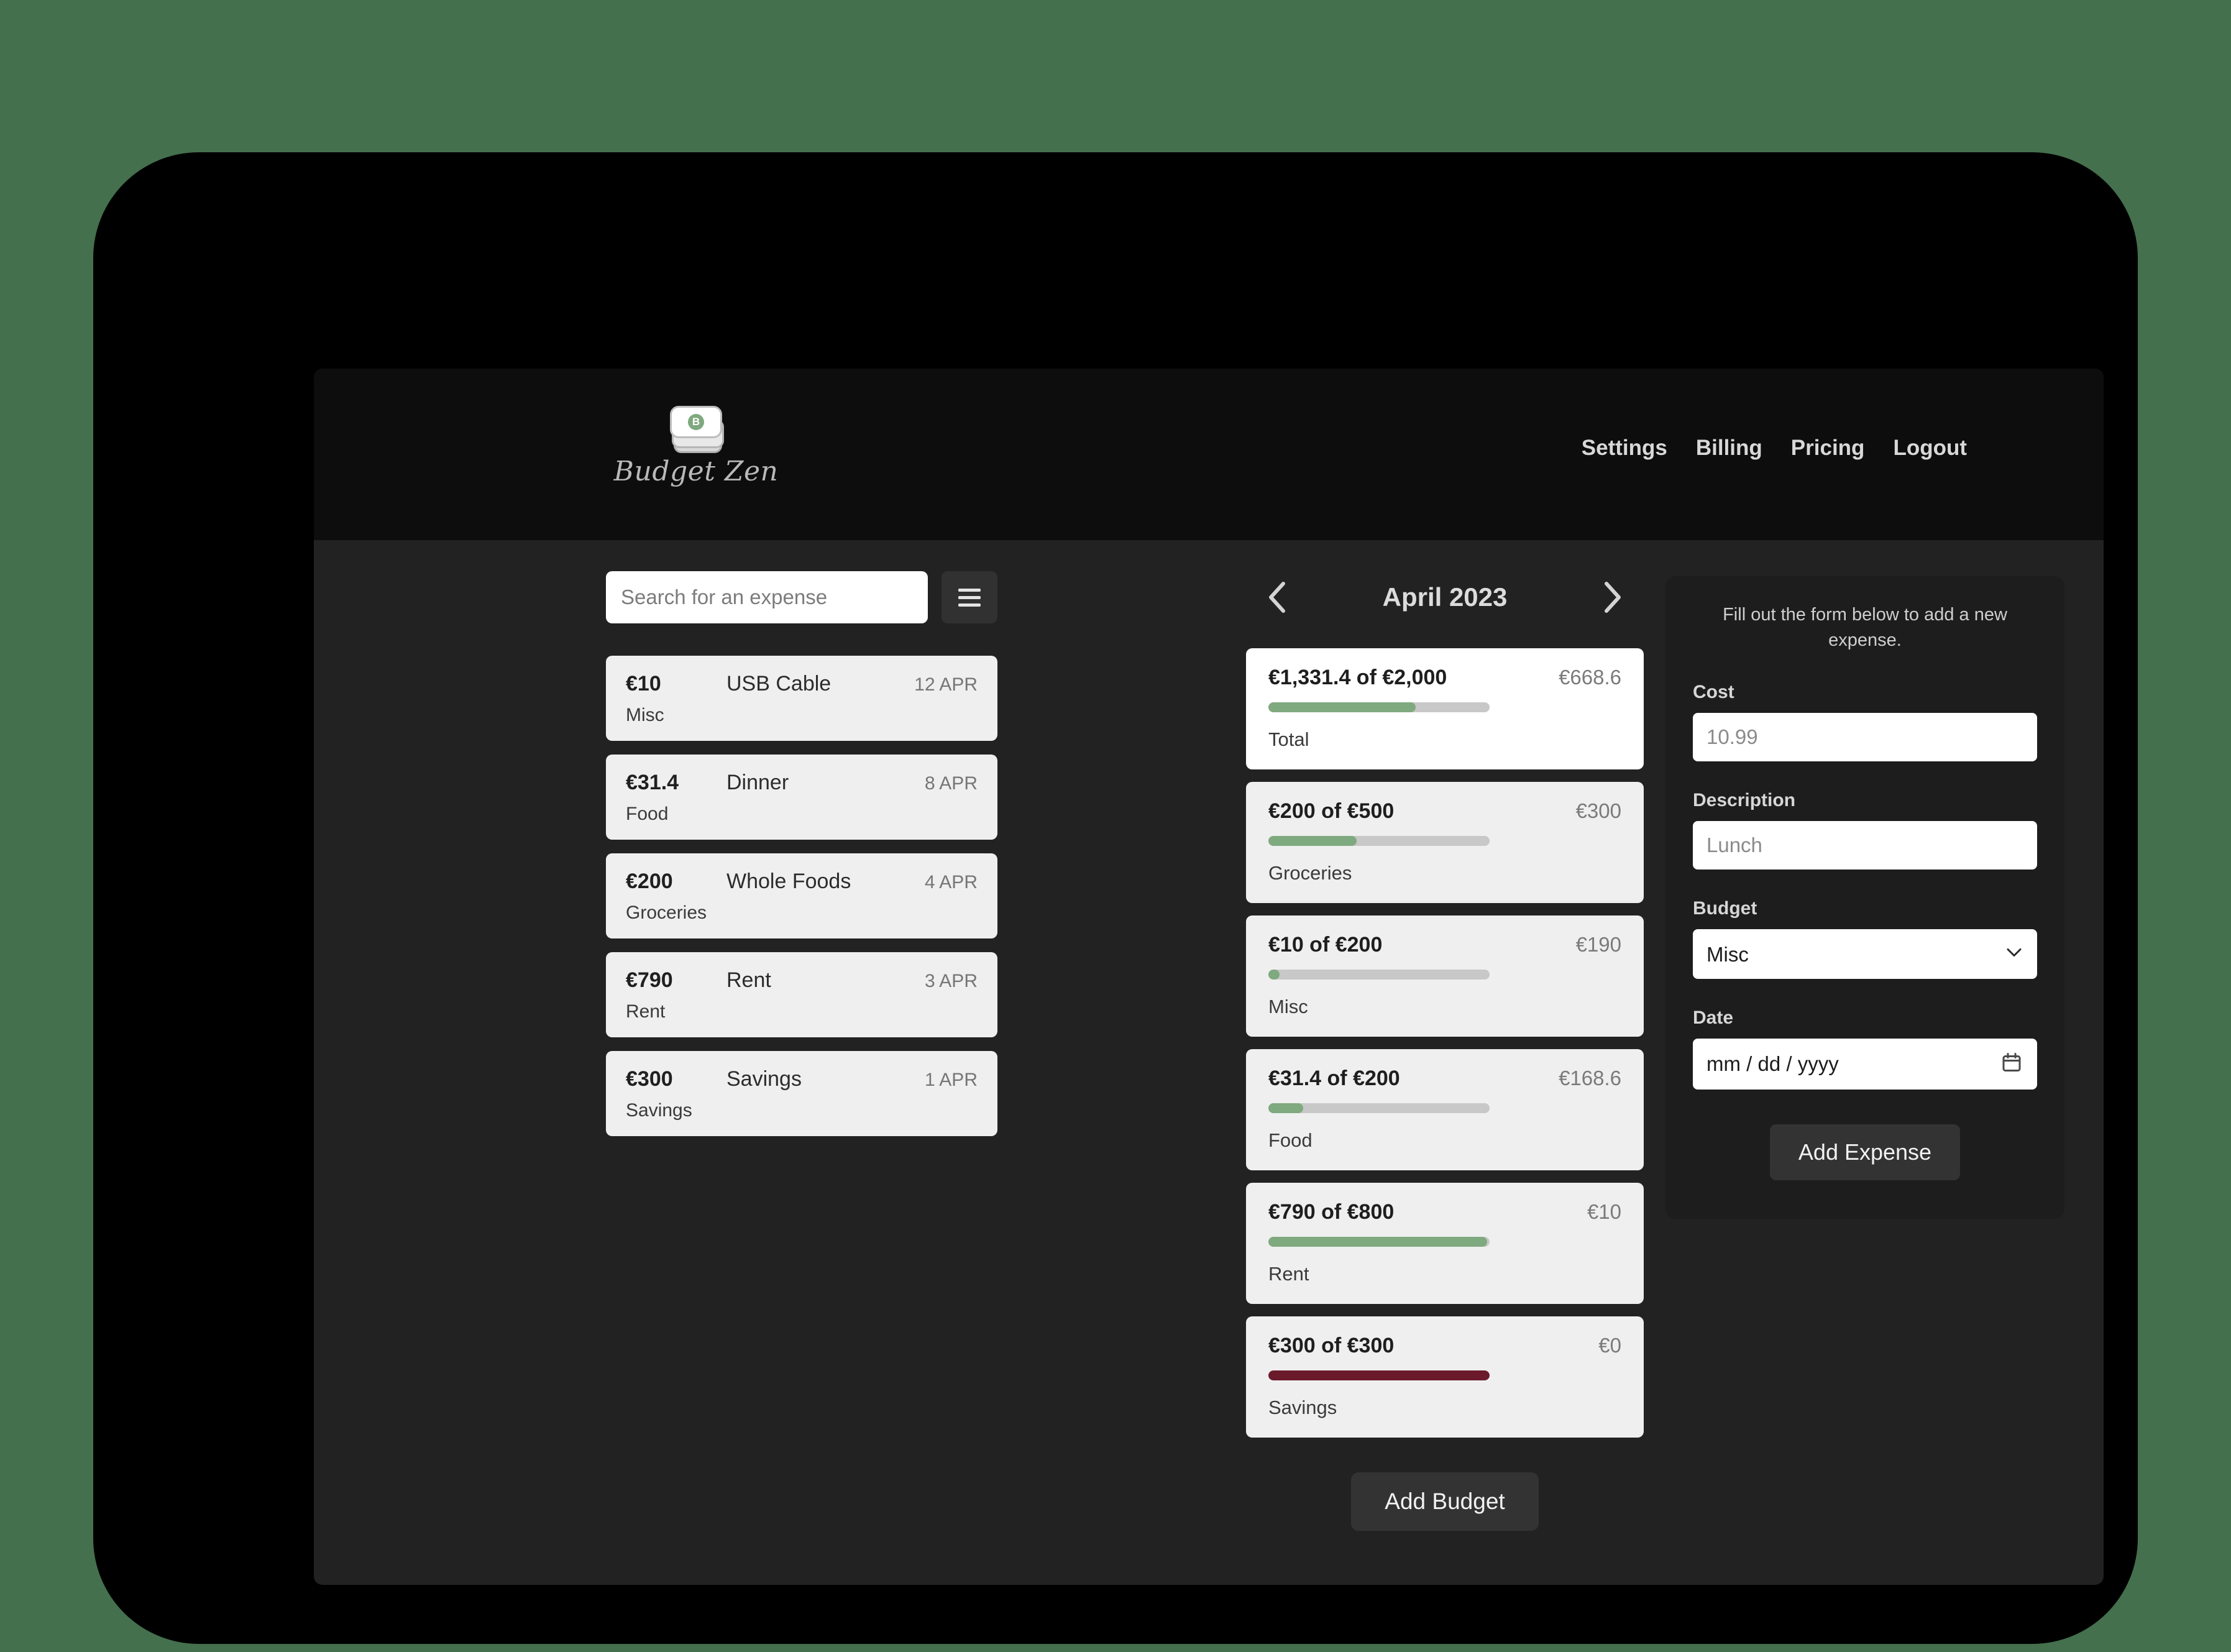  I want to click on date-input: mm / dd / yyyy, so click(1865, 1064).